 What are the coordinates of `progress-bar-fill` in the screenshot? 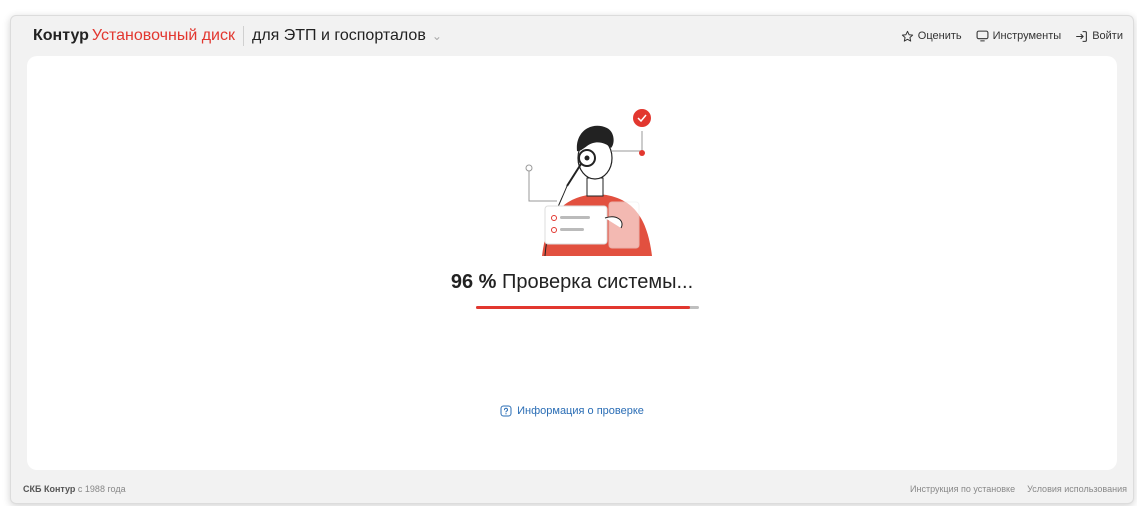 It's located at (583, 307).